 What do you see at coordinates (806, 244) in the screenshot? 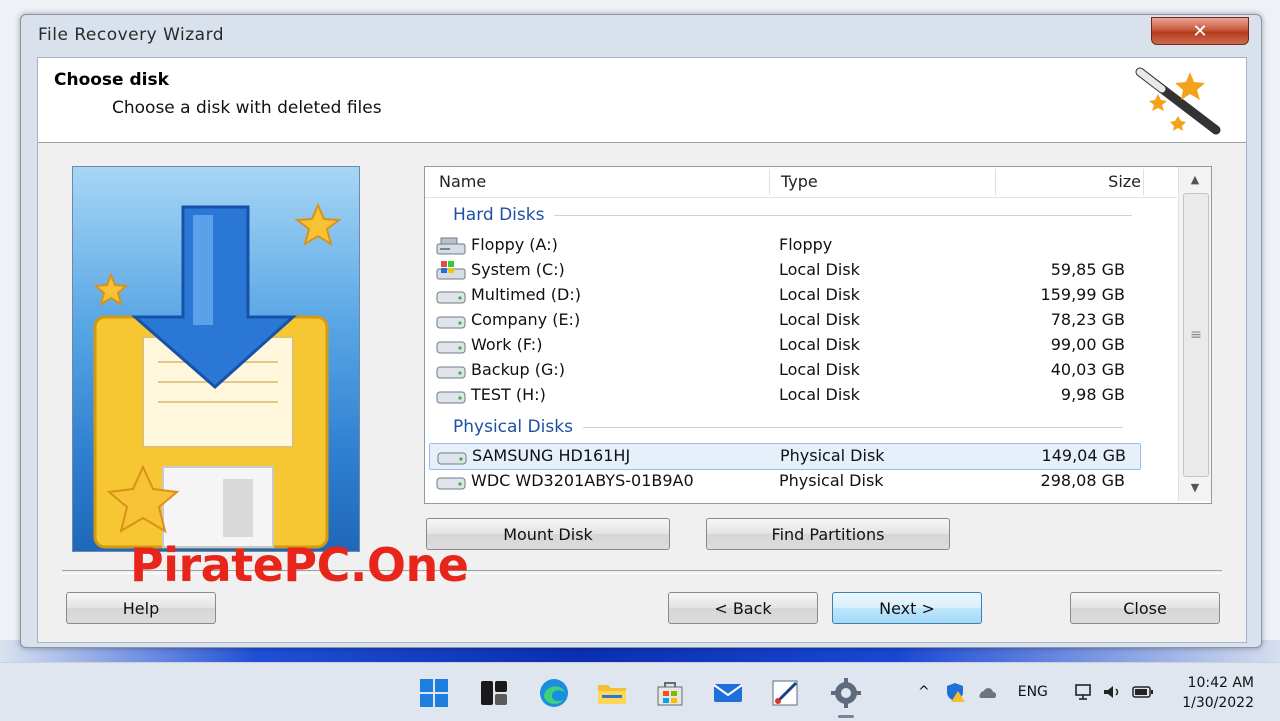
I see `disk-type: Floppy` at bounding box center [806, 244].